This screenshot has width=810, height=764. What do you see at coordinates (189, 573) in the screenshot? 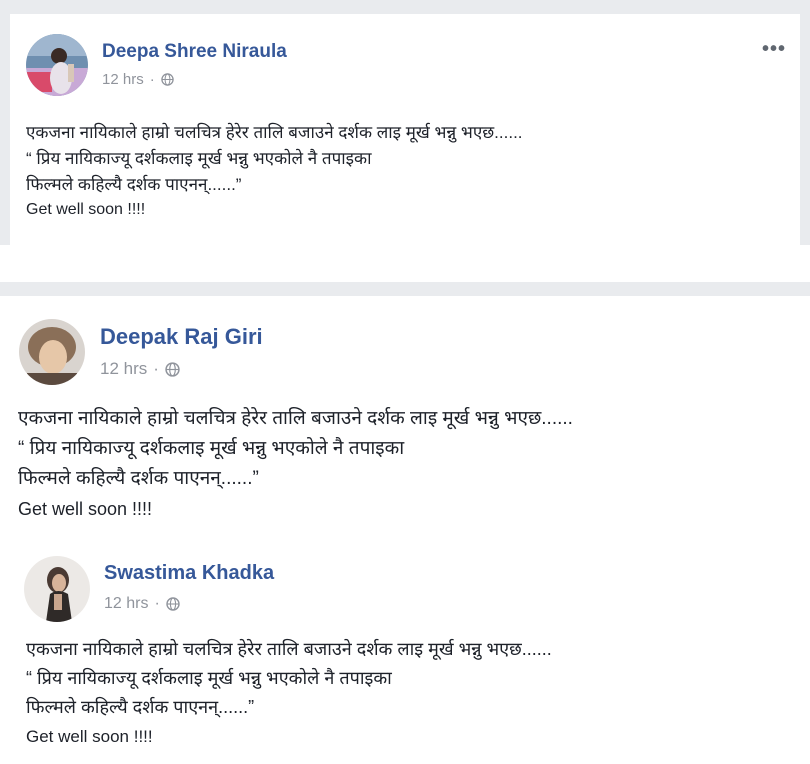
I see `author-name: Swastima Khadka` at bounding box center [189, 573].